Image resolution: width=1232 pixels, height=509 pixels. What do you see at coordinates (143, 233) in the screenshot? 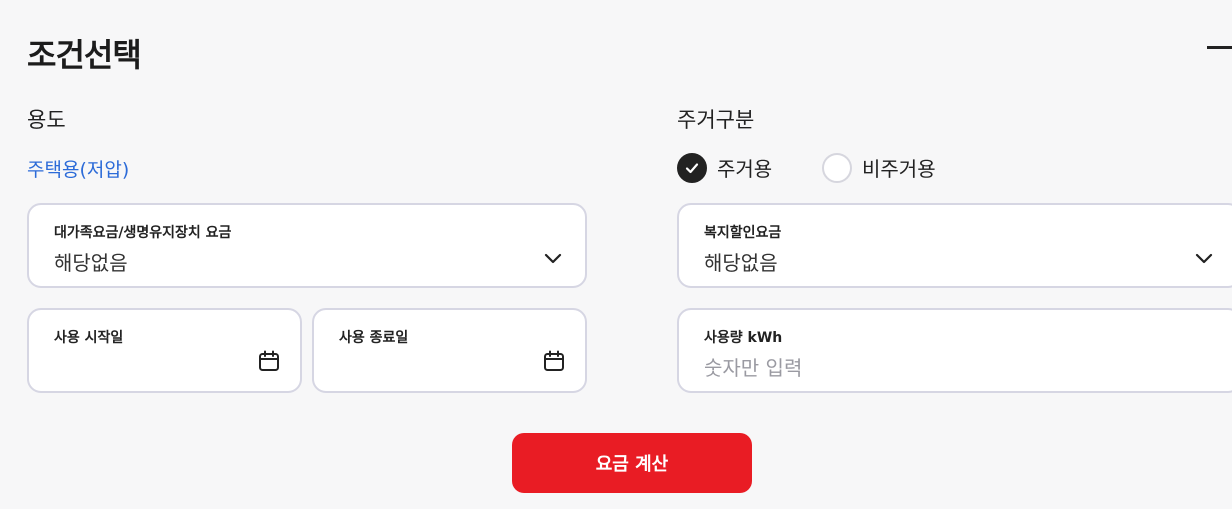
I see `large-family-caption: 대가족요금/생명유지장치 요금` at bounding box center [143, 233].